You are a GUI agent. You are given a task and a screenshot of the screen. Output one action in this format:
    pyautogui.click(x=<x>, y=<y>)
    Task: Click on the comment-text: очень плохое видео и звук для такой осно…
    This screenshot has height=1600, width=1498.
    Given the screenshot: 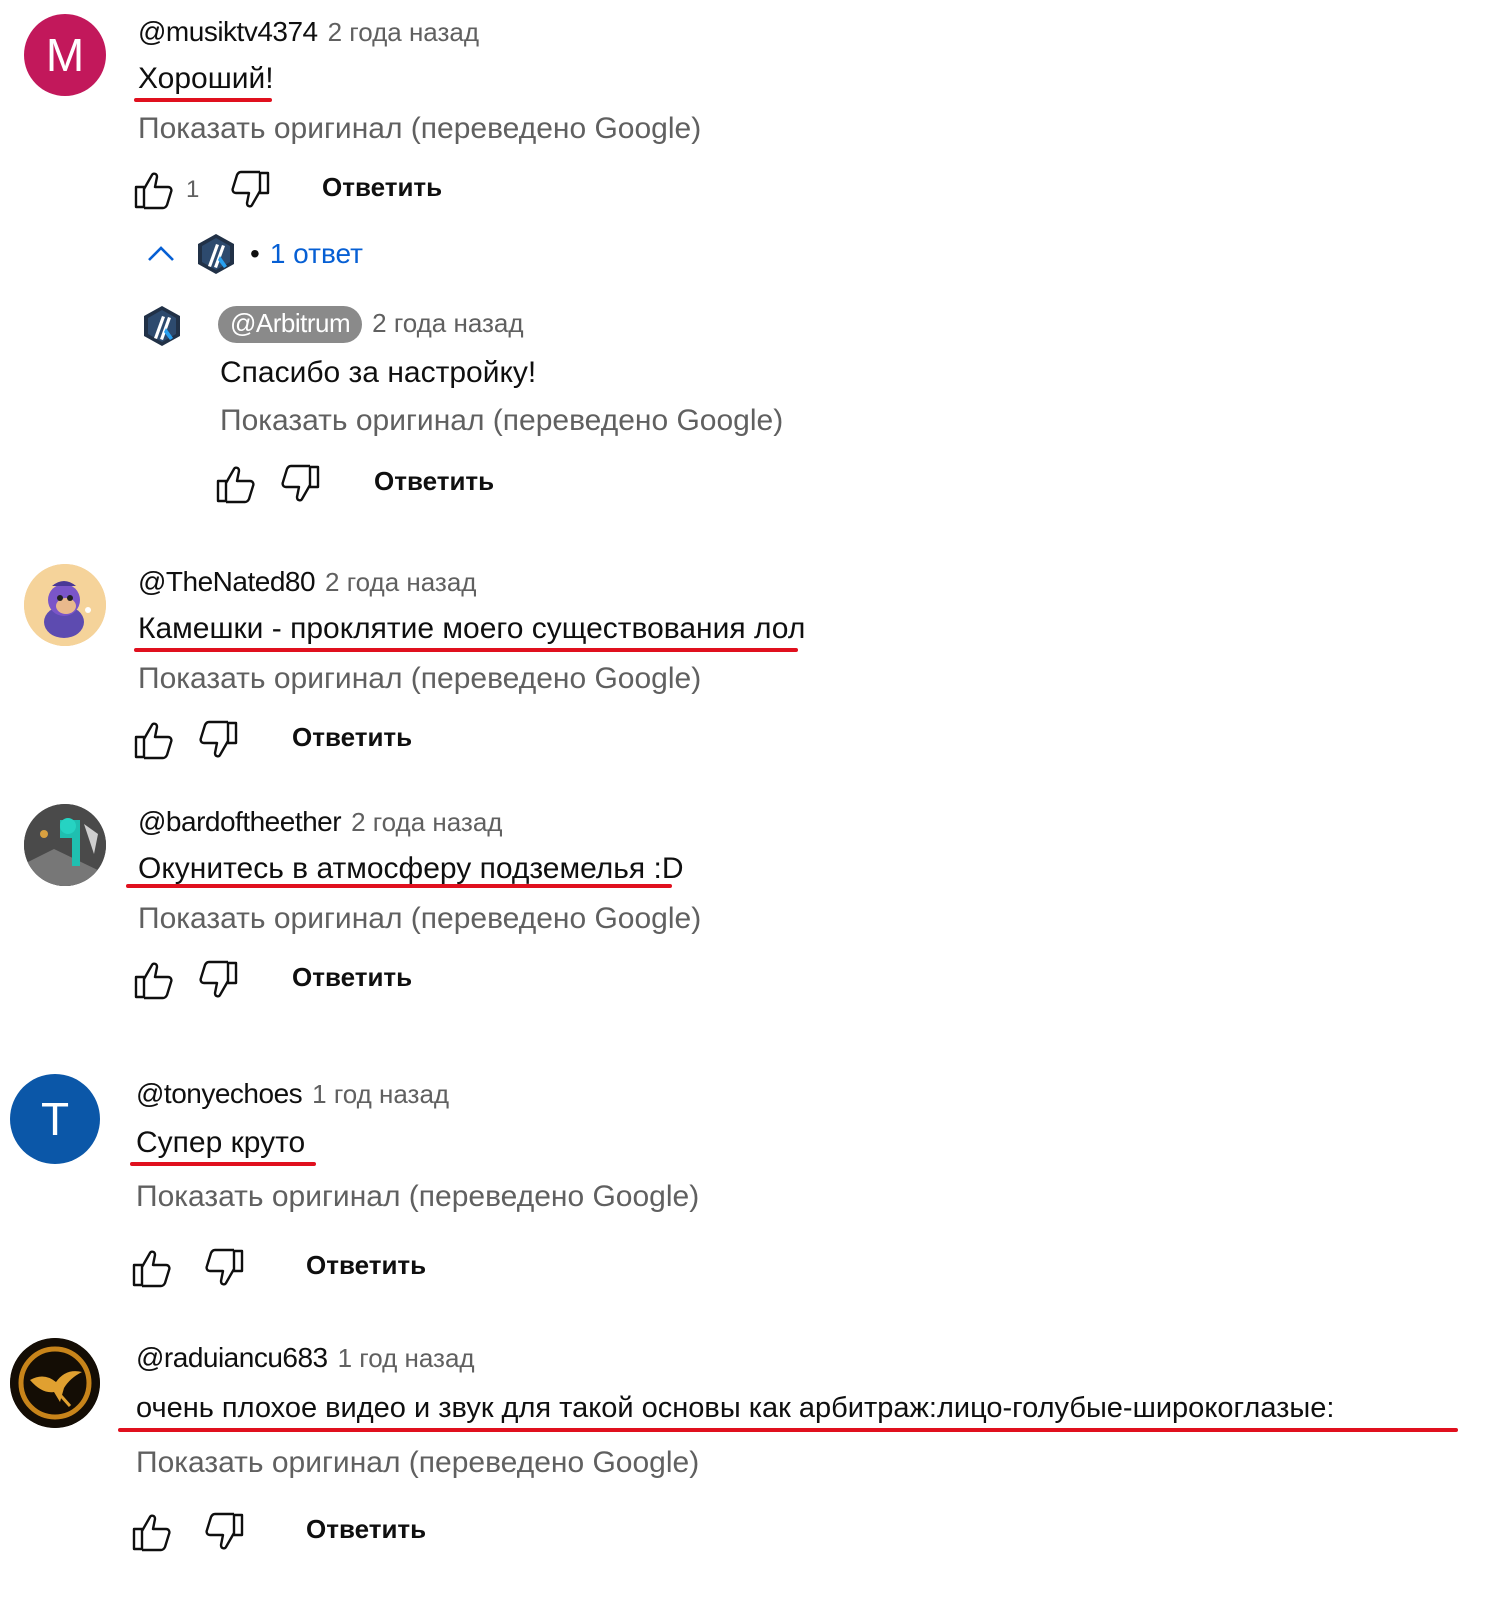 What is the action you would take?
    pyautogui.click(x=735, y=1408)
    